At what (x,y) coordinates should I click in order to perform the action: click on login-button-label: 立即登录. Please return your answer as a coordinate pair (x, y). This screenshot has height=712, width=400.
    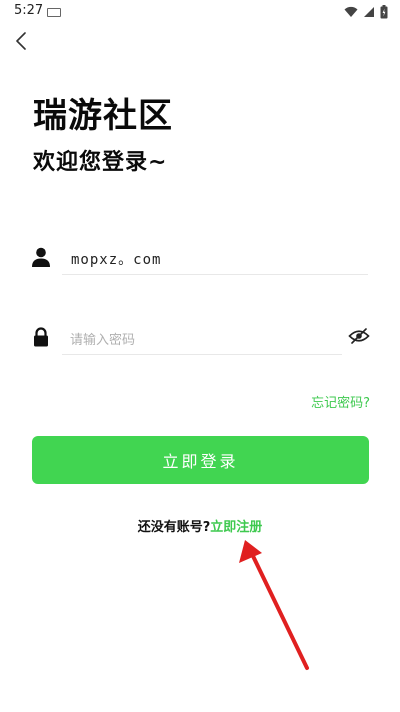
    Looking at the image, I should click on (200, 461).